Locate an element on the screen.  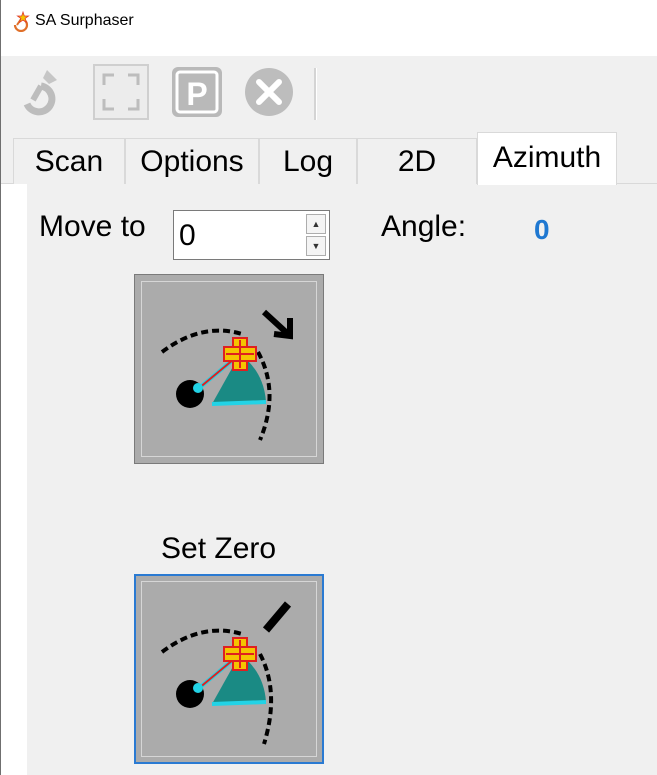
parking-icon: P is located at coordinates (197, 92).